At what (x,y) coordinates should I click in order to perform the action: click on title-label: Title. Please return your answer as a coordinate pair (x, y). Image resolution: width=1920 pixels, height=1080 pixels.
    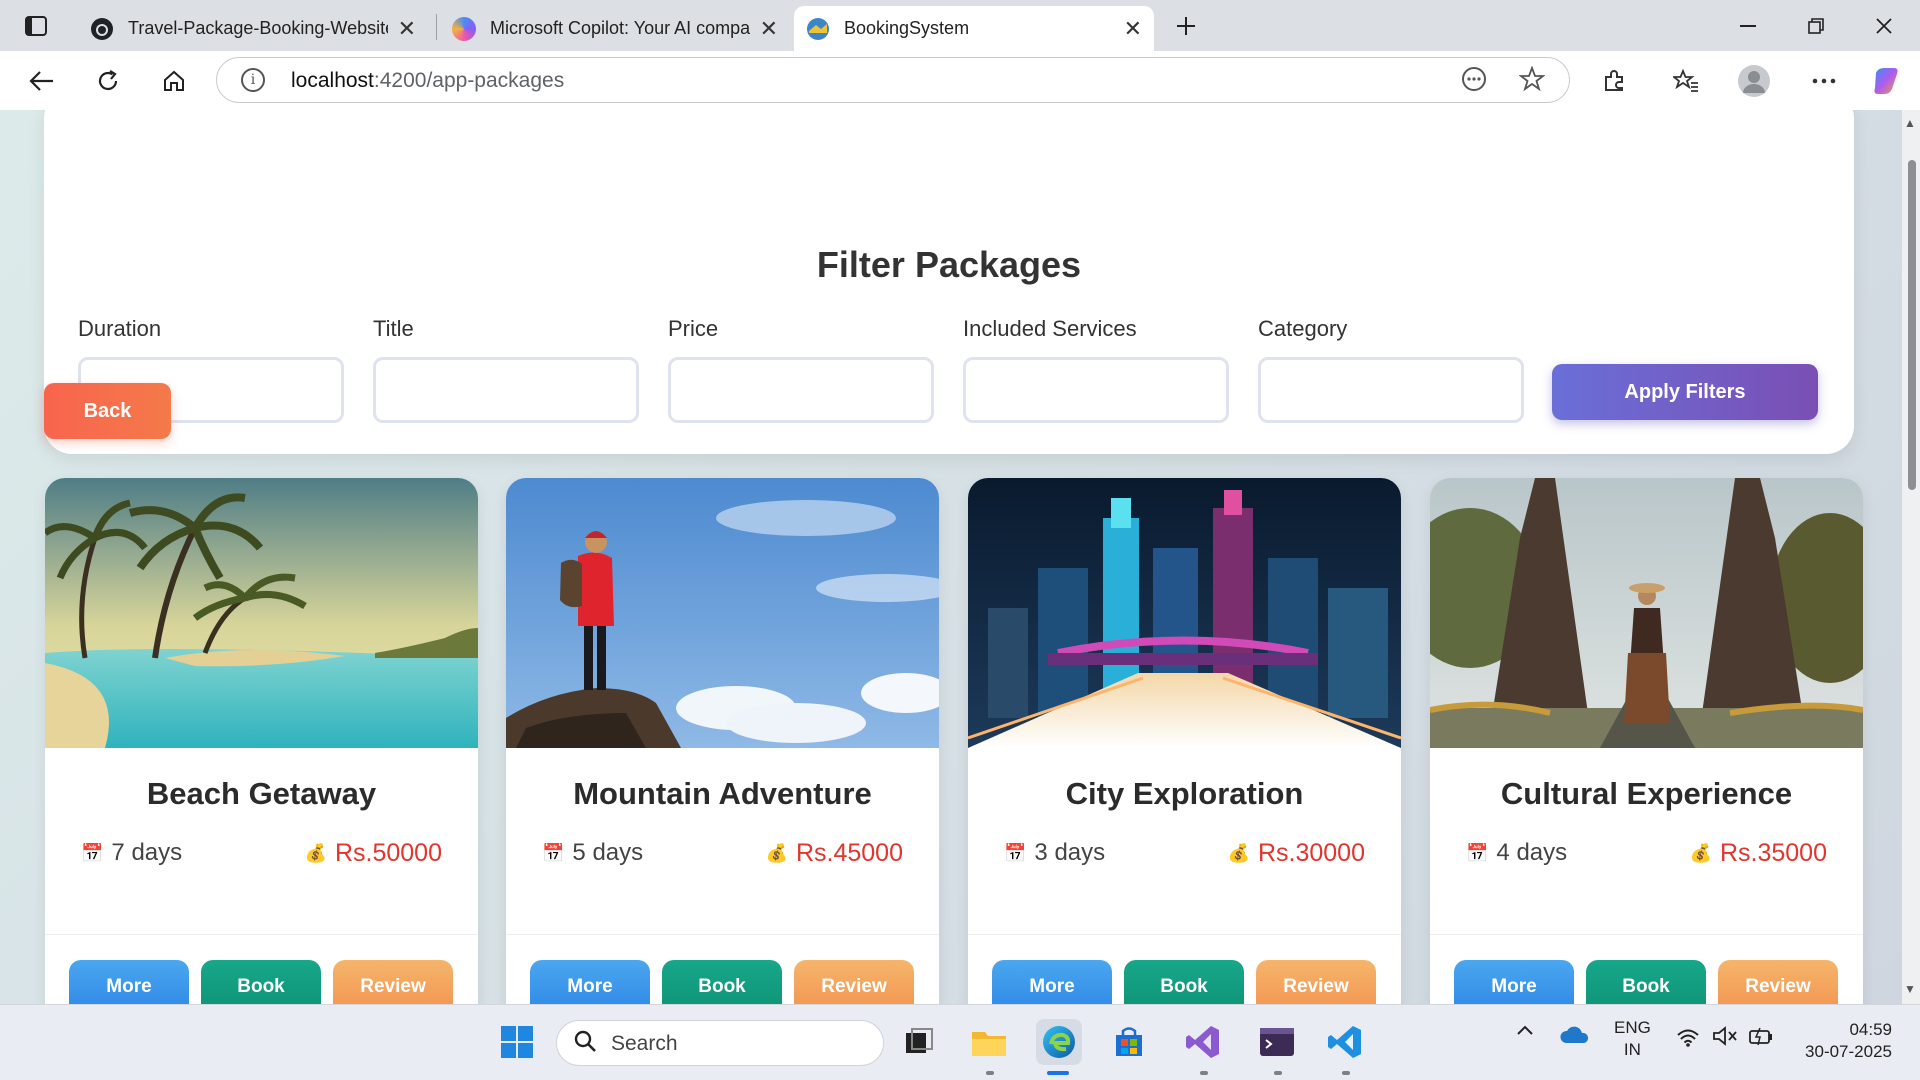
    Looking at the image, I should click on (393, 328).